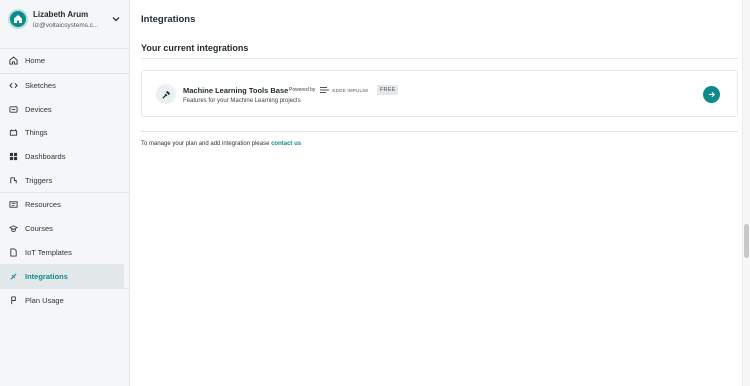  I want to click on arrow-right-icon, so click(711, 94).